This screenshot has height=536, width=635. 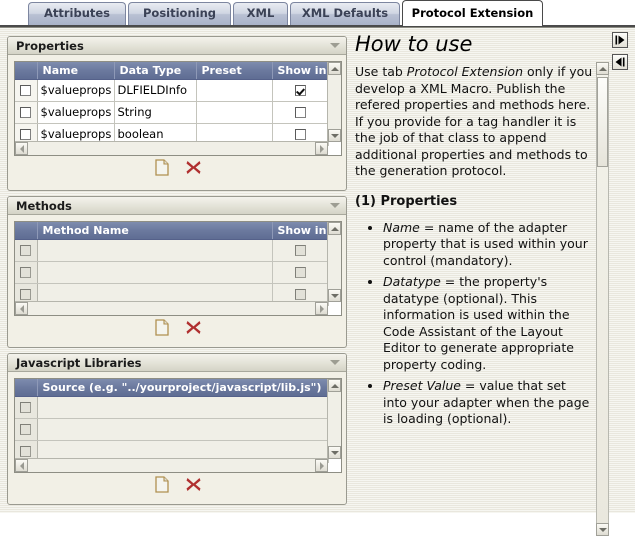 What do you see at coordinates (193, 486) in the screenshot?
I see `delete-javascript-library-button` at bounding box center [193, 486].